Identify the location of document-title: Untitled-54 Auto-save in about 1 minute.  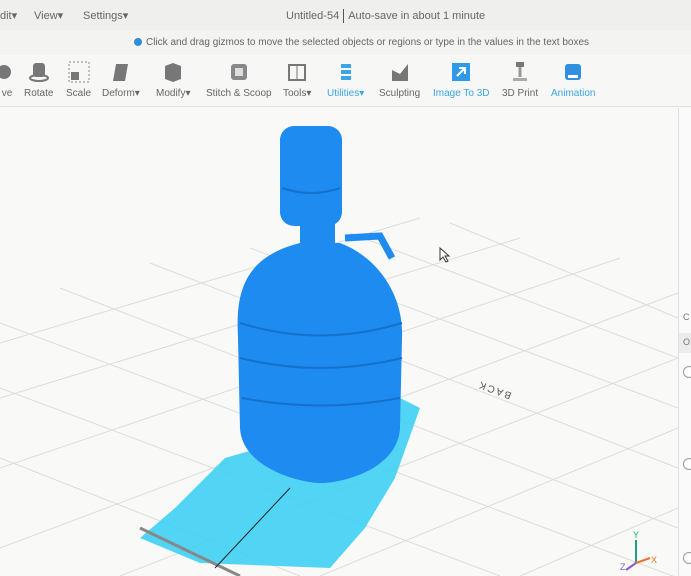
(385, 16).